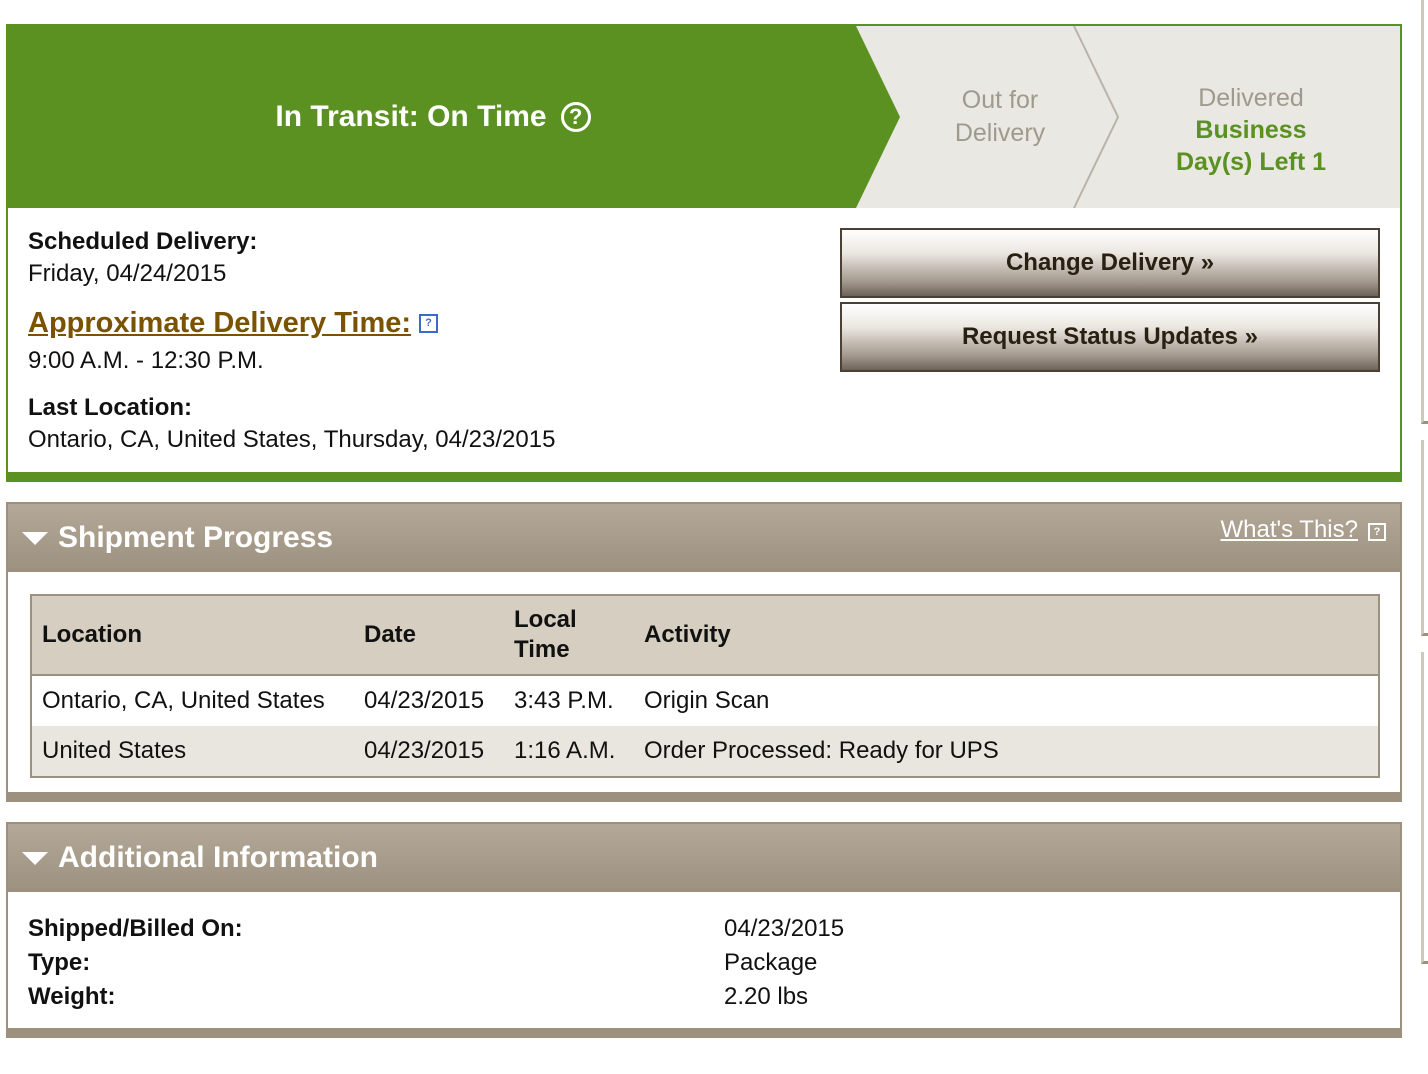 The image size is (1428, 1074). Describe the element at coordinates (1000, 117) in the screenshot. I see `step-out-for-delivery: Out for Delivery` at that location.